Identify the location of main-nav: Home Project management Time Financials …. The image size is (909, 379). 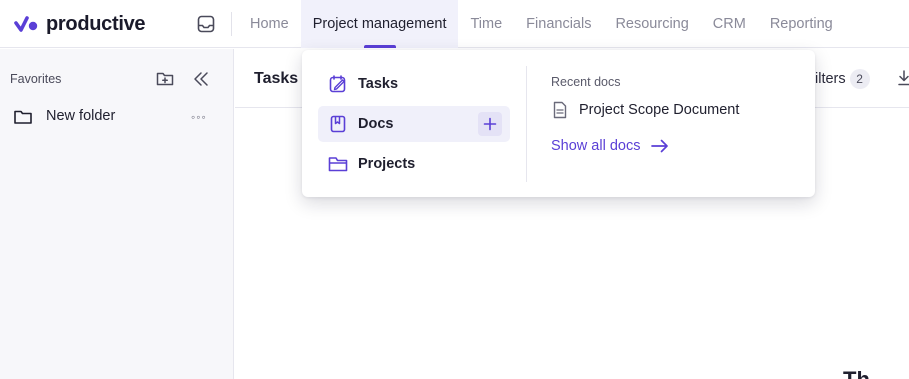
(541, 24).